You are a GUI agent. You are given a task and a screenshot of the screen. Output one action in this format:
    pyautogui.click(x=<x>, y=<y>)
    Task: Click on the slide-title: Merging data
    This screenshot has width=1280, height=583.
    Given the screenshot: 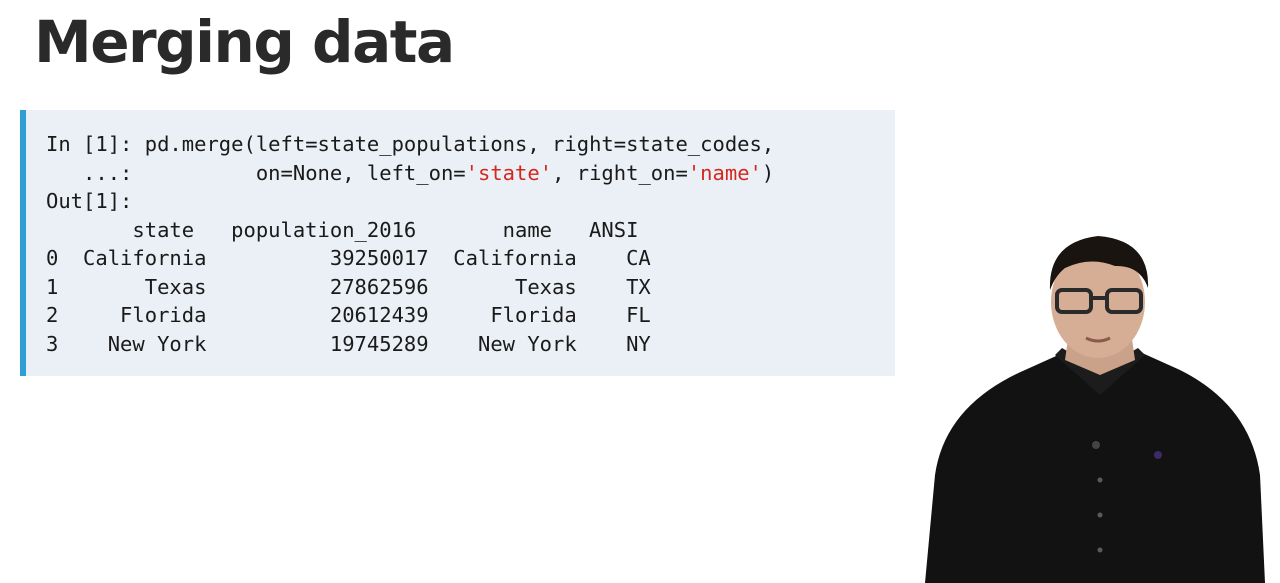 What is the action you would take?
    pyautogui.click(x=244, y=42)
    